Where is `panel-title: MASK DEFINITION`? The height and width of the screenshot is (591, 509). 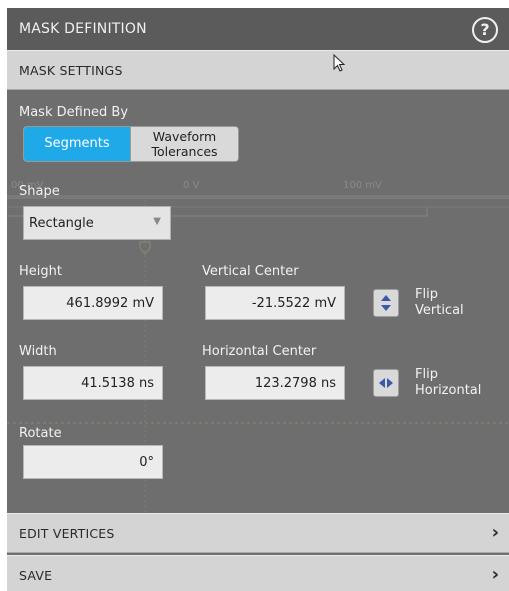
panel-title: MASK DEFINITION is located at coordinates (83, 29).